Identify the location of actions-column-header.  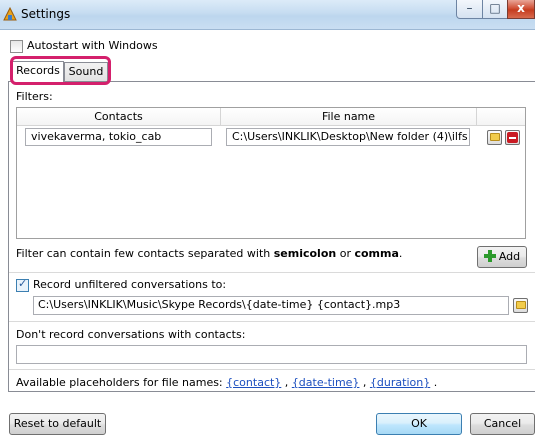
(501, 117).